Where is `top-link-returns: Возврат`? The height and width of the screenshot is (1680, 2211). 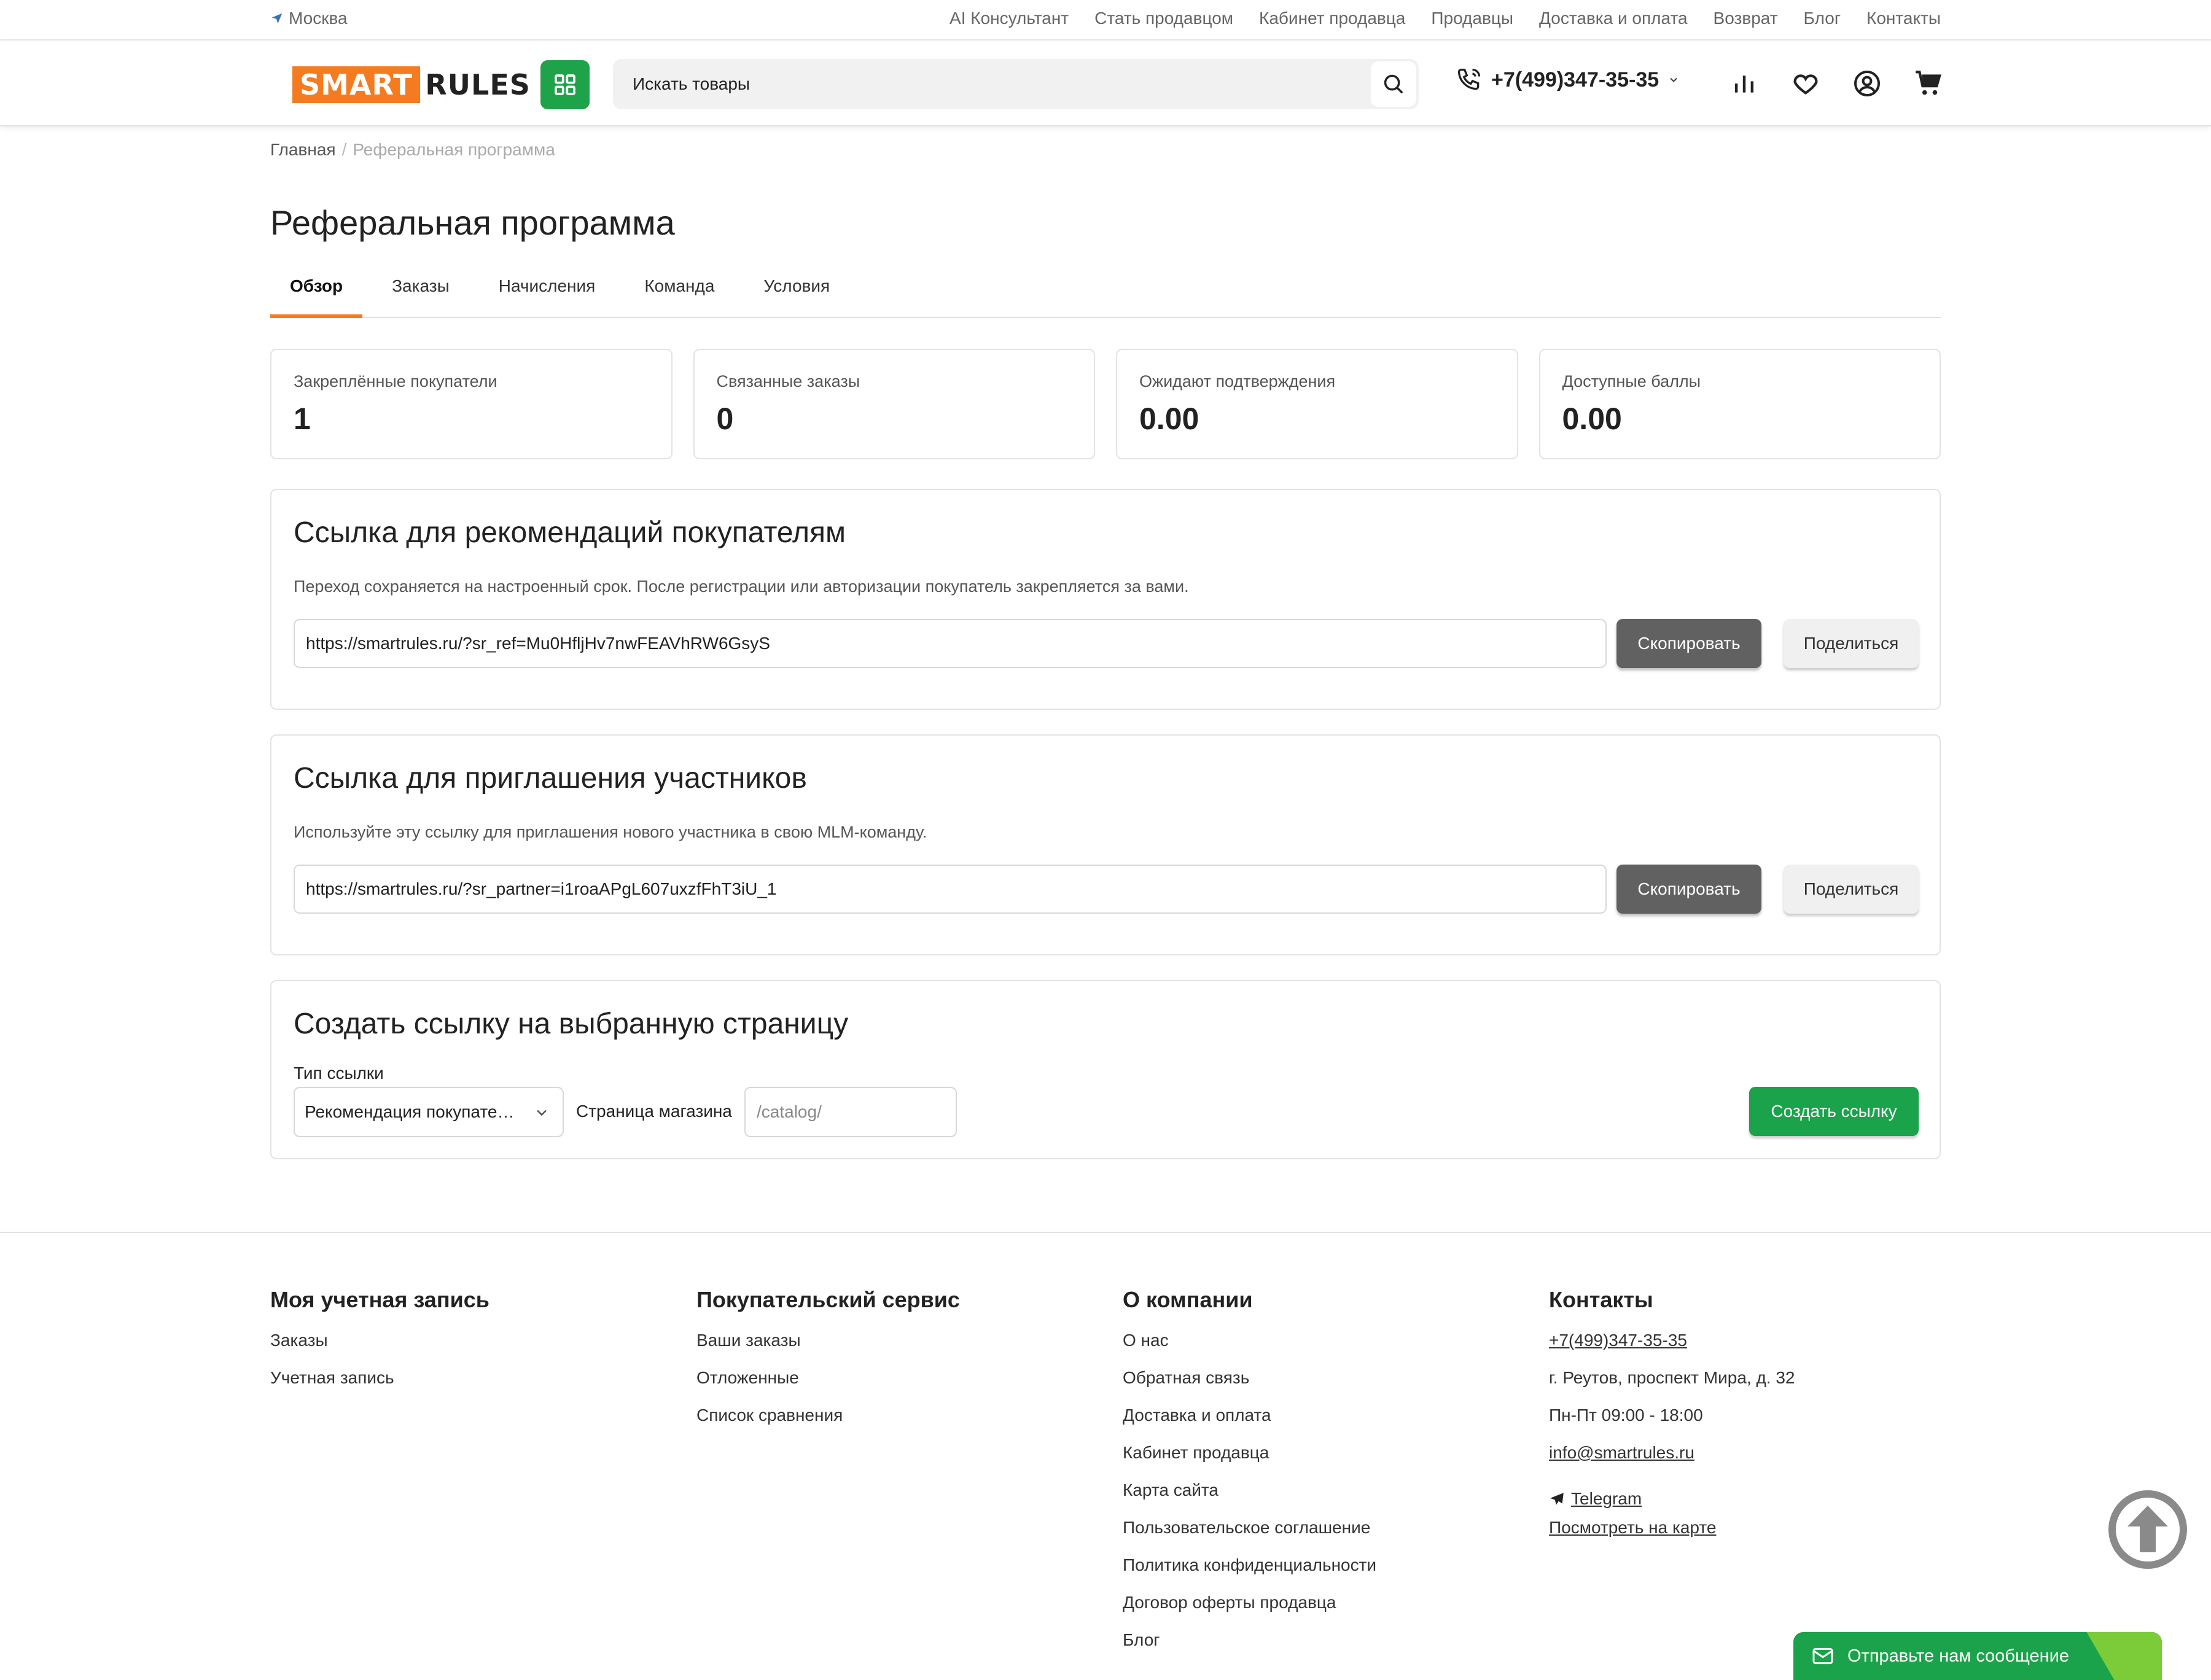
top-link-returns: Возврат is located at coordinates (1746, 18).